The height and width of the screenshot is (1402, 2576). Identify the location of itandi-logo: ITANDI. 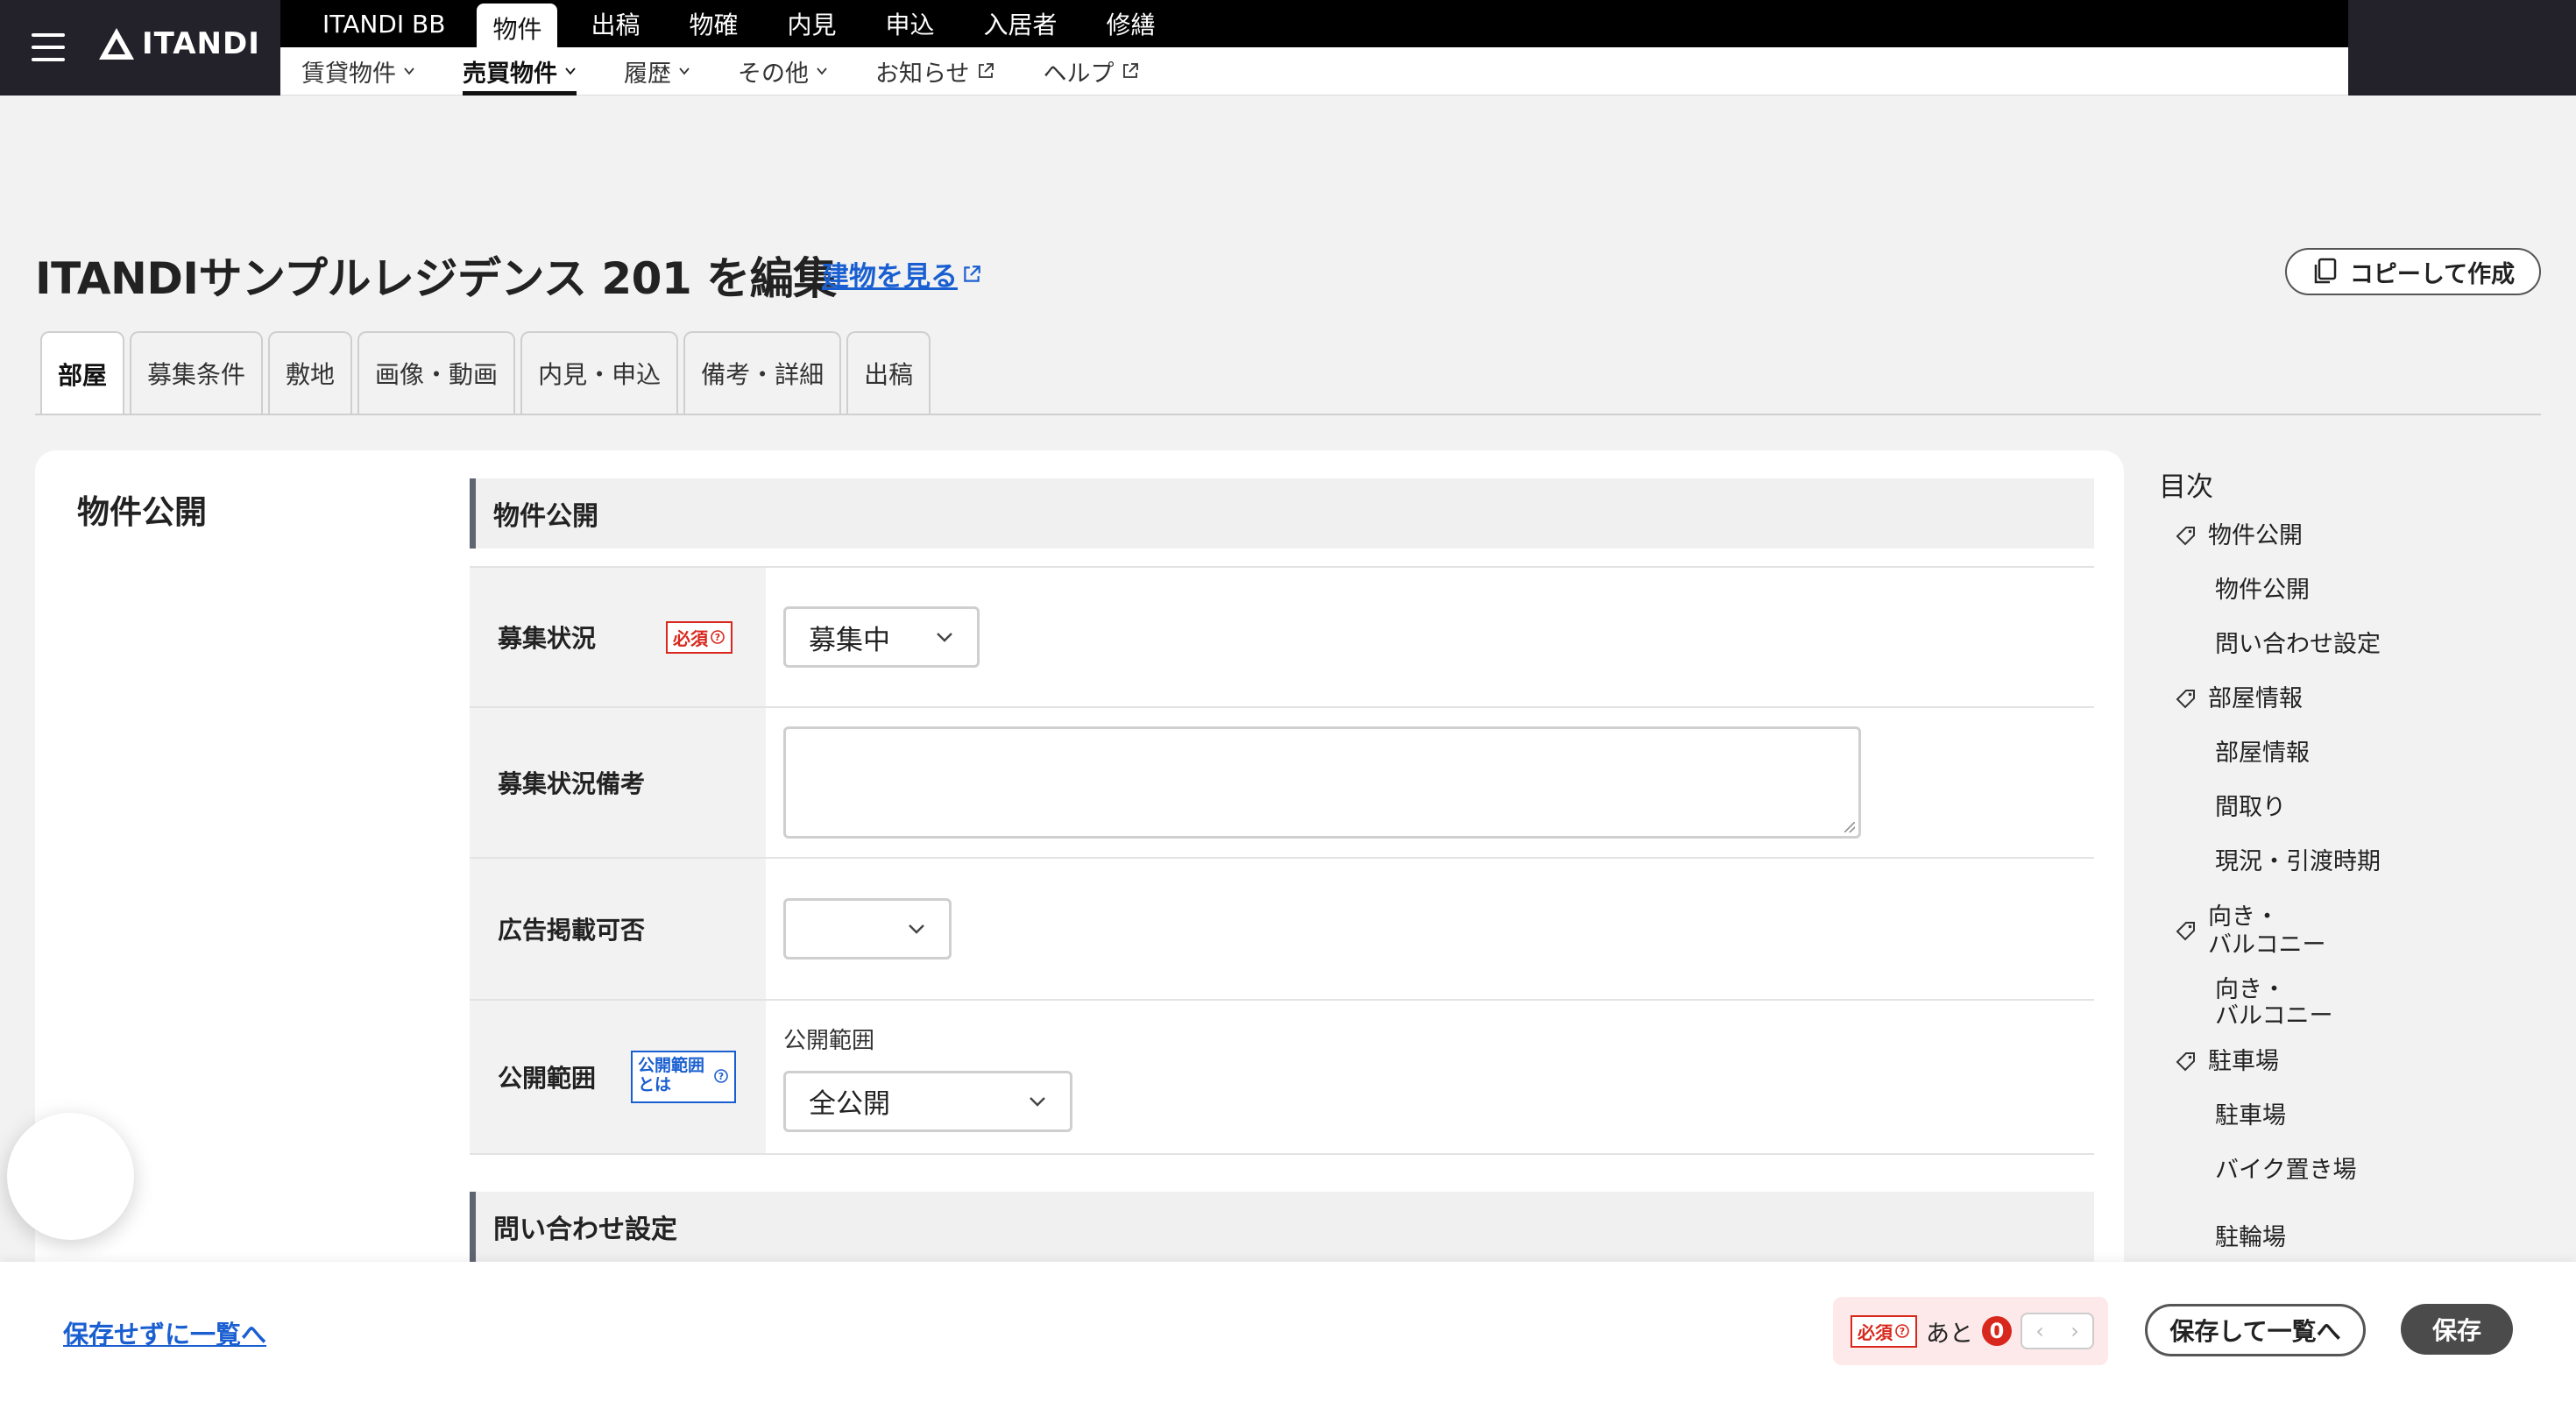
(179, 43).